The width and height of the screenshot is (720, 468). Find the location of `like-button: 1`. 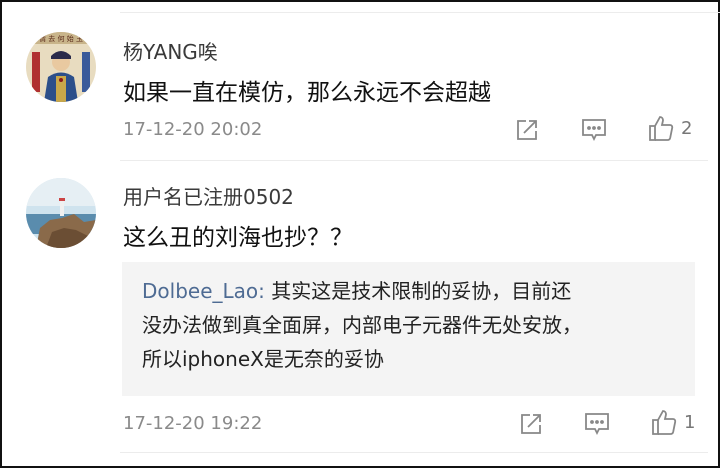

like-button: 1 is located at coordinates (672, 422).